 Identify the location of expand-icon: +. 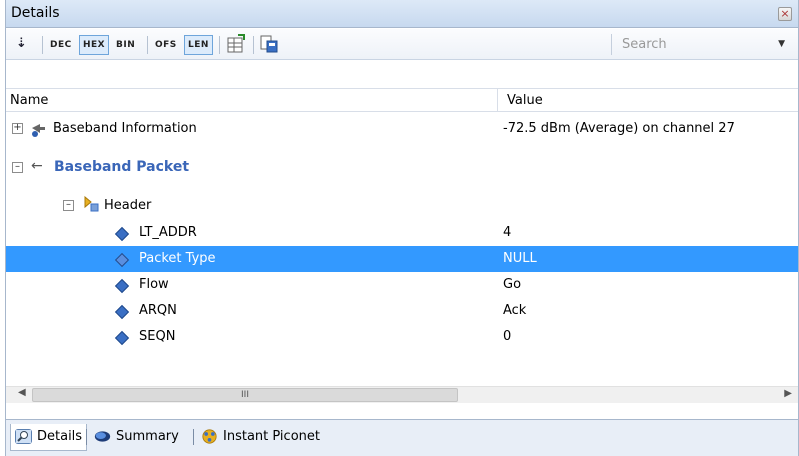
(17, 128).